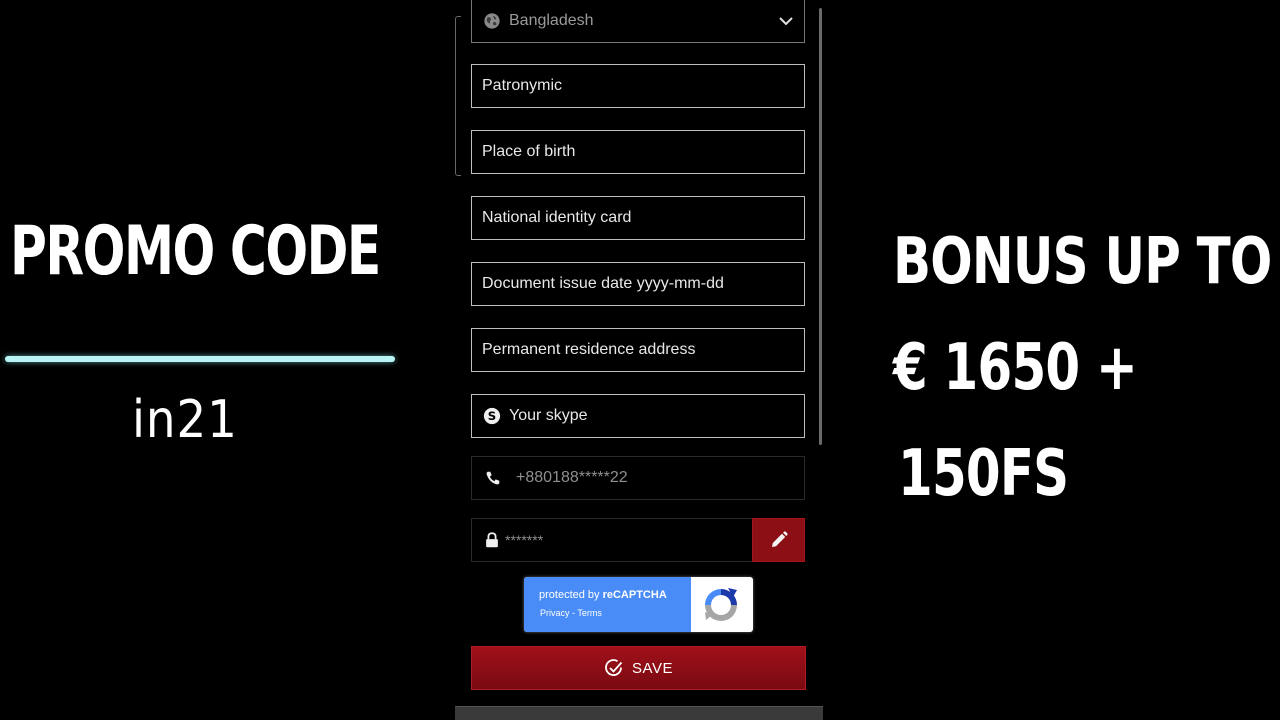 This screenshot has width=1280, height=720. What do you see at coordinates (638, 86) in the screenshot?
I see `patronymic-field: Patronymic` at bounding box center [638, 86].